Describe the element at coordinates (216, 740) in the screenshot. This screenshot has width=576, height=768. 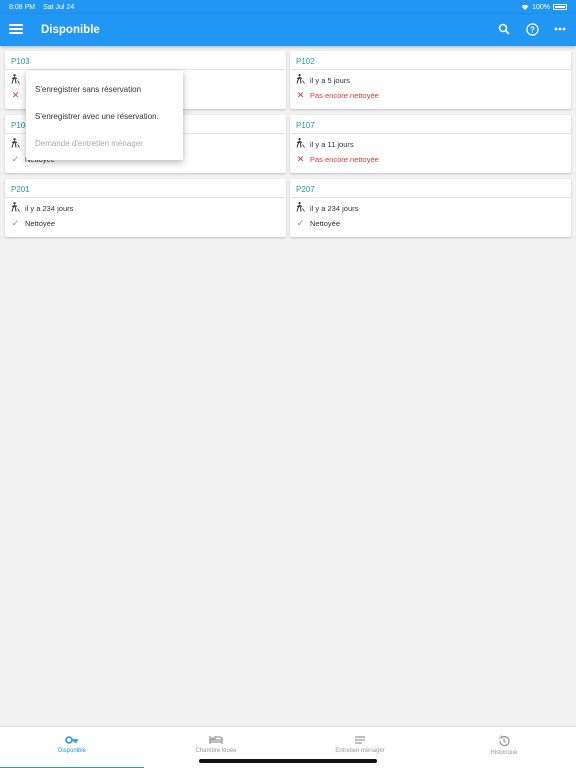
I see `bed-icon` at that location.